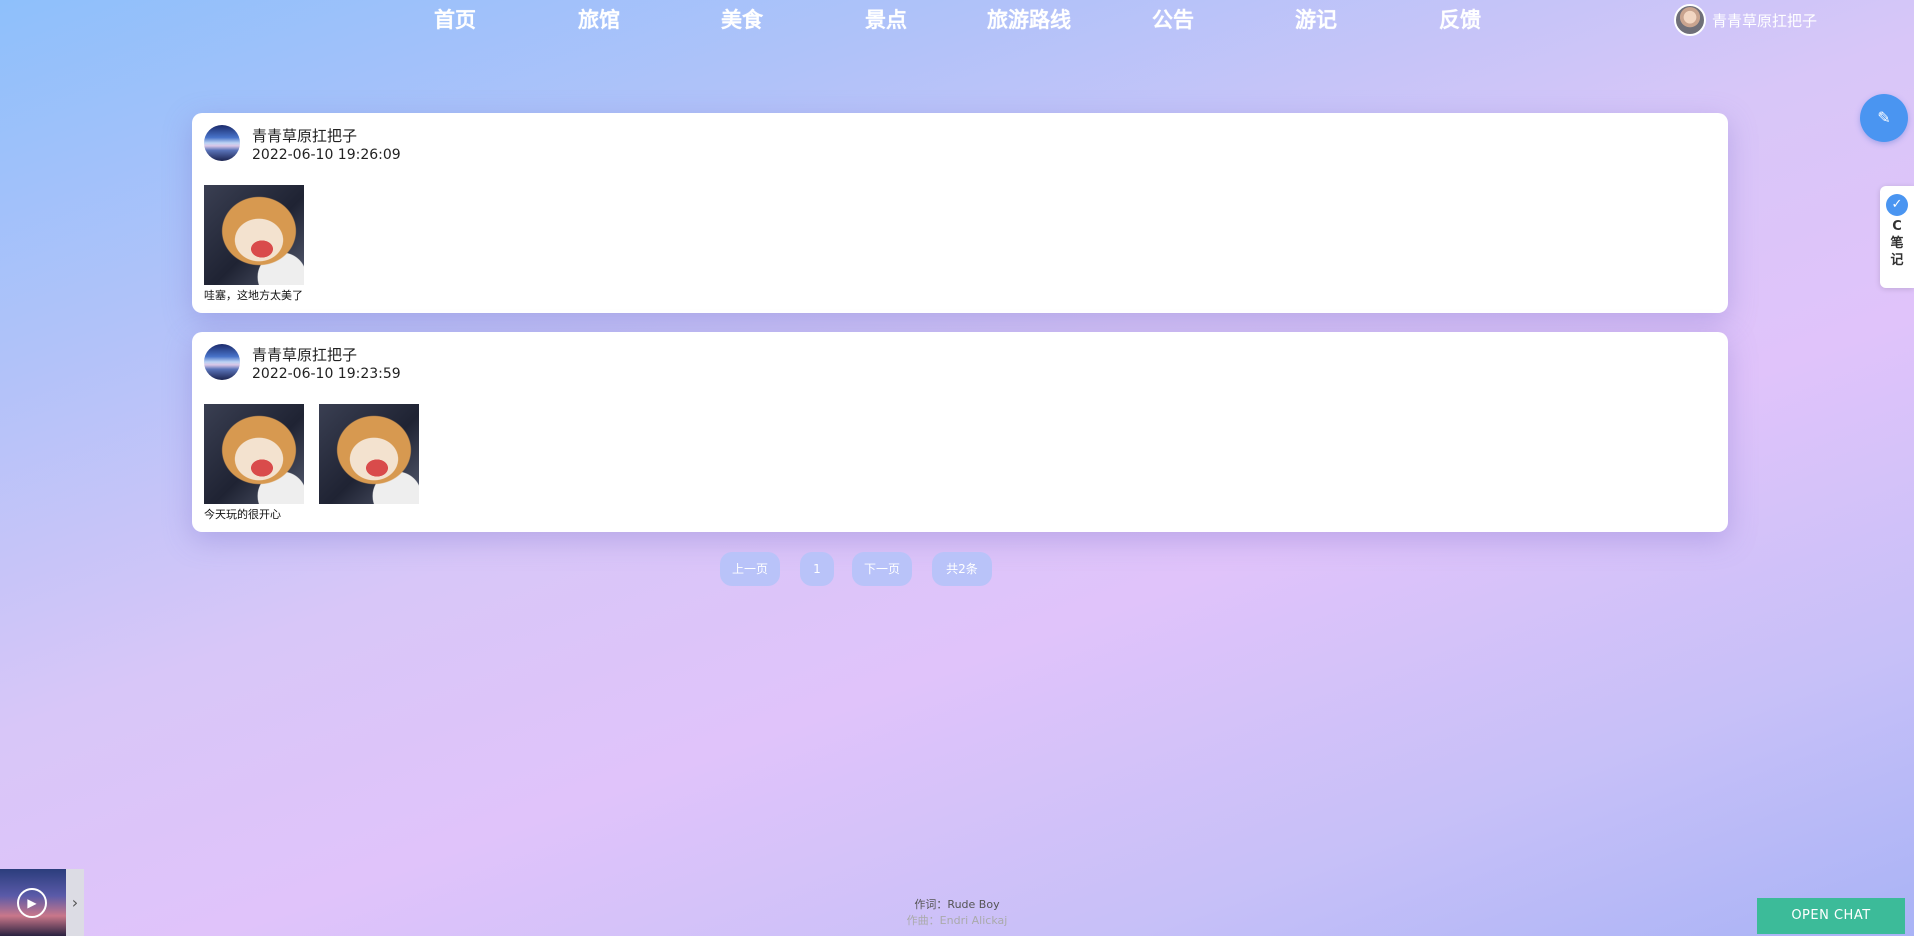 The width and height of the screenshot is (1914, 936). What do you see at coordinates (1690, 20) in the screenshot?
I see `avatar` at bounding box center [1690, 20].